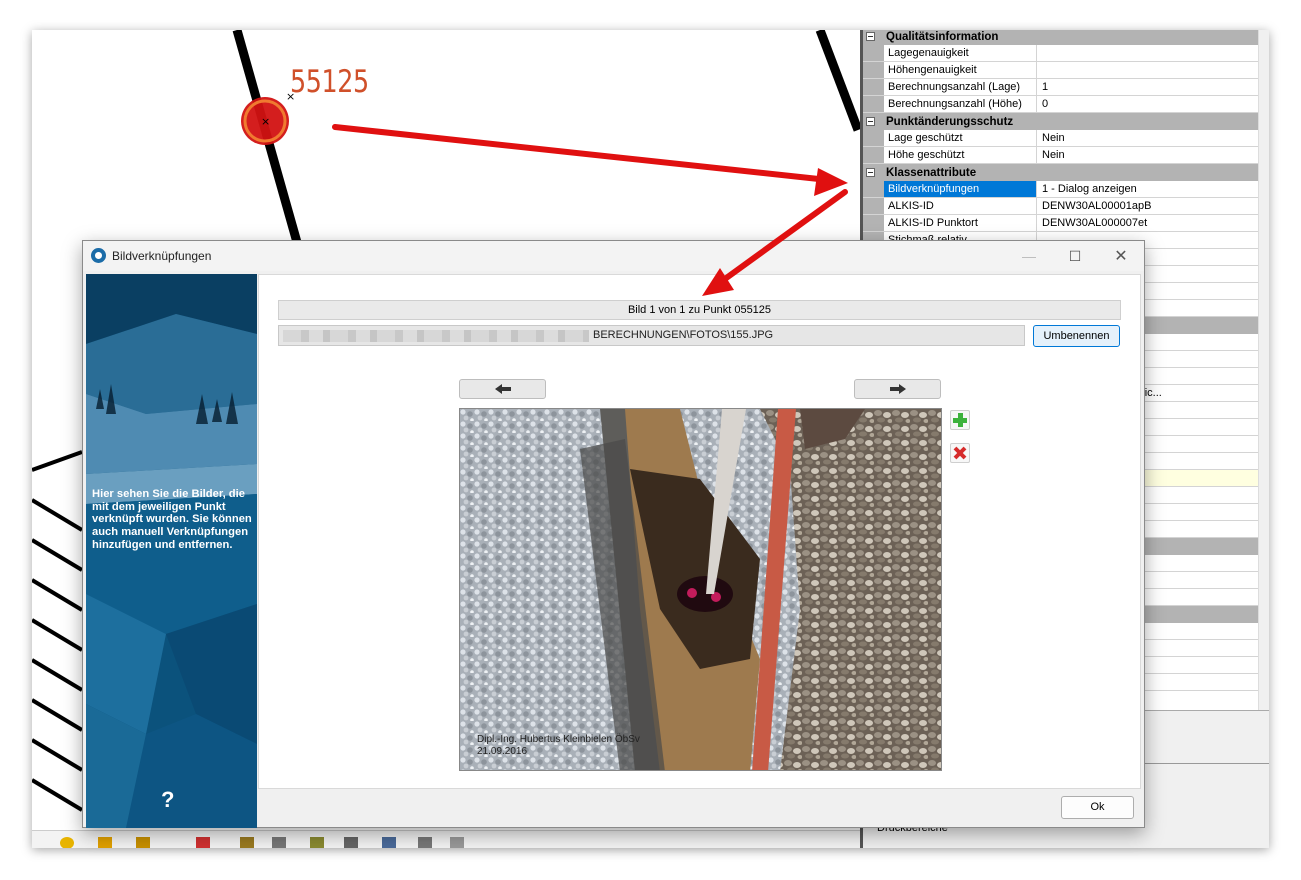 This screenshot has height=880, width=1301. Describe the element at coordinates (98, 255) in the screenshot. I see `app-icon` at that location.